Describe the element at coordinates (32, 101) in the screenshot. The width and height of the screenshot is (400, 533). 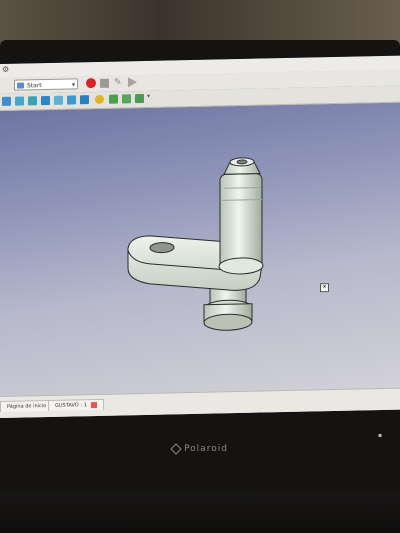
I see `view-top-icon` at that location.